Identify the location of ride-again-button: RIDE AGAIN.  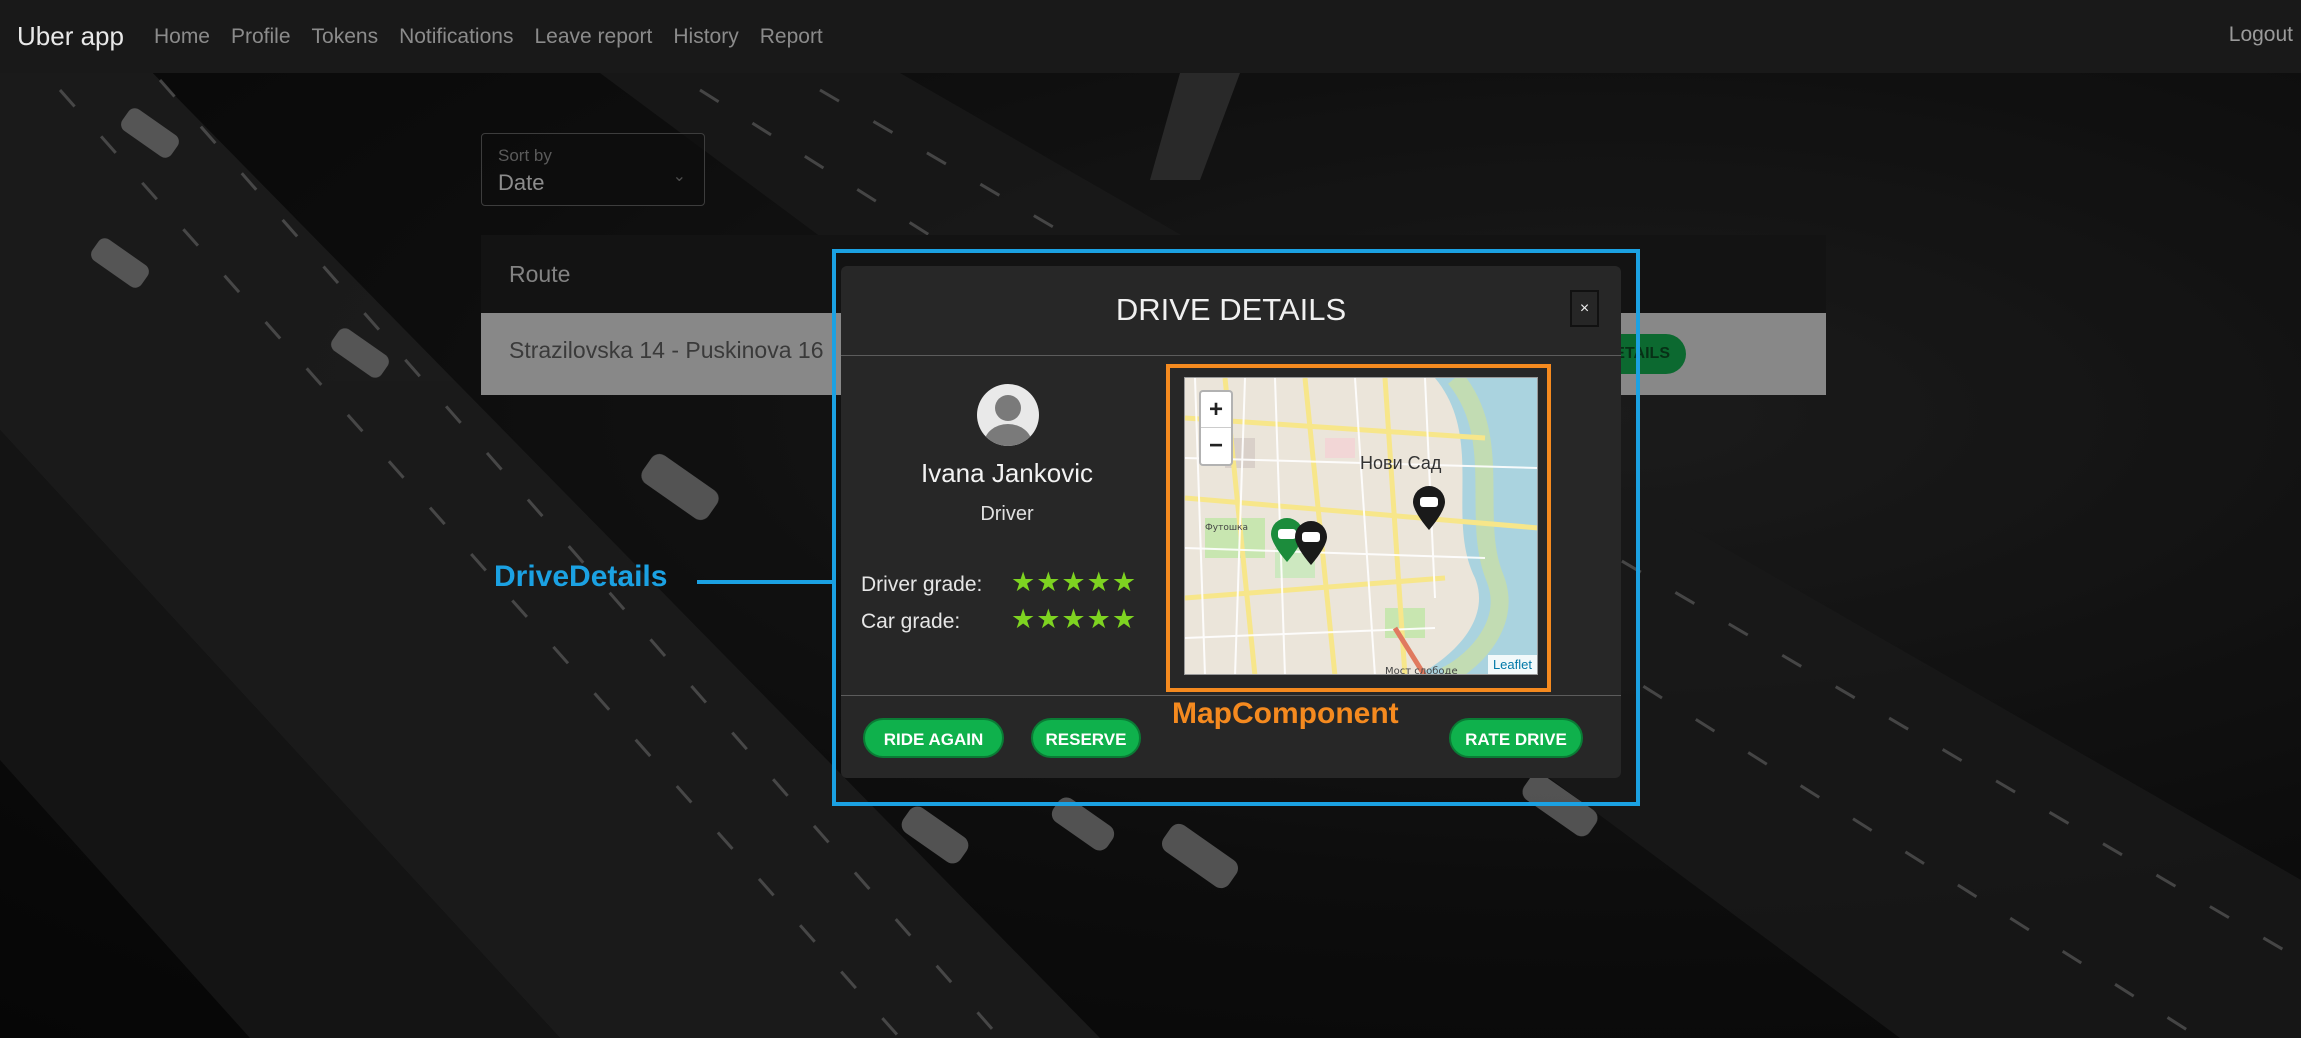
(933, 738).